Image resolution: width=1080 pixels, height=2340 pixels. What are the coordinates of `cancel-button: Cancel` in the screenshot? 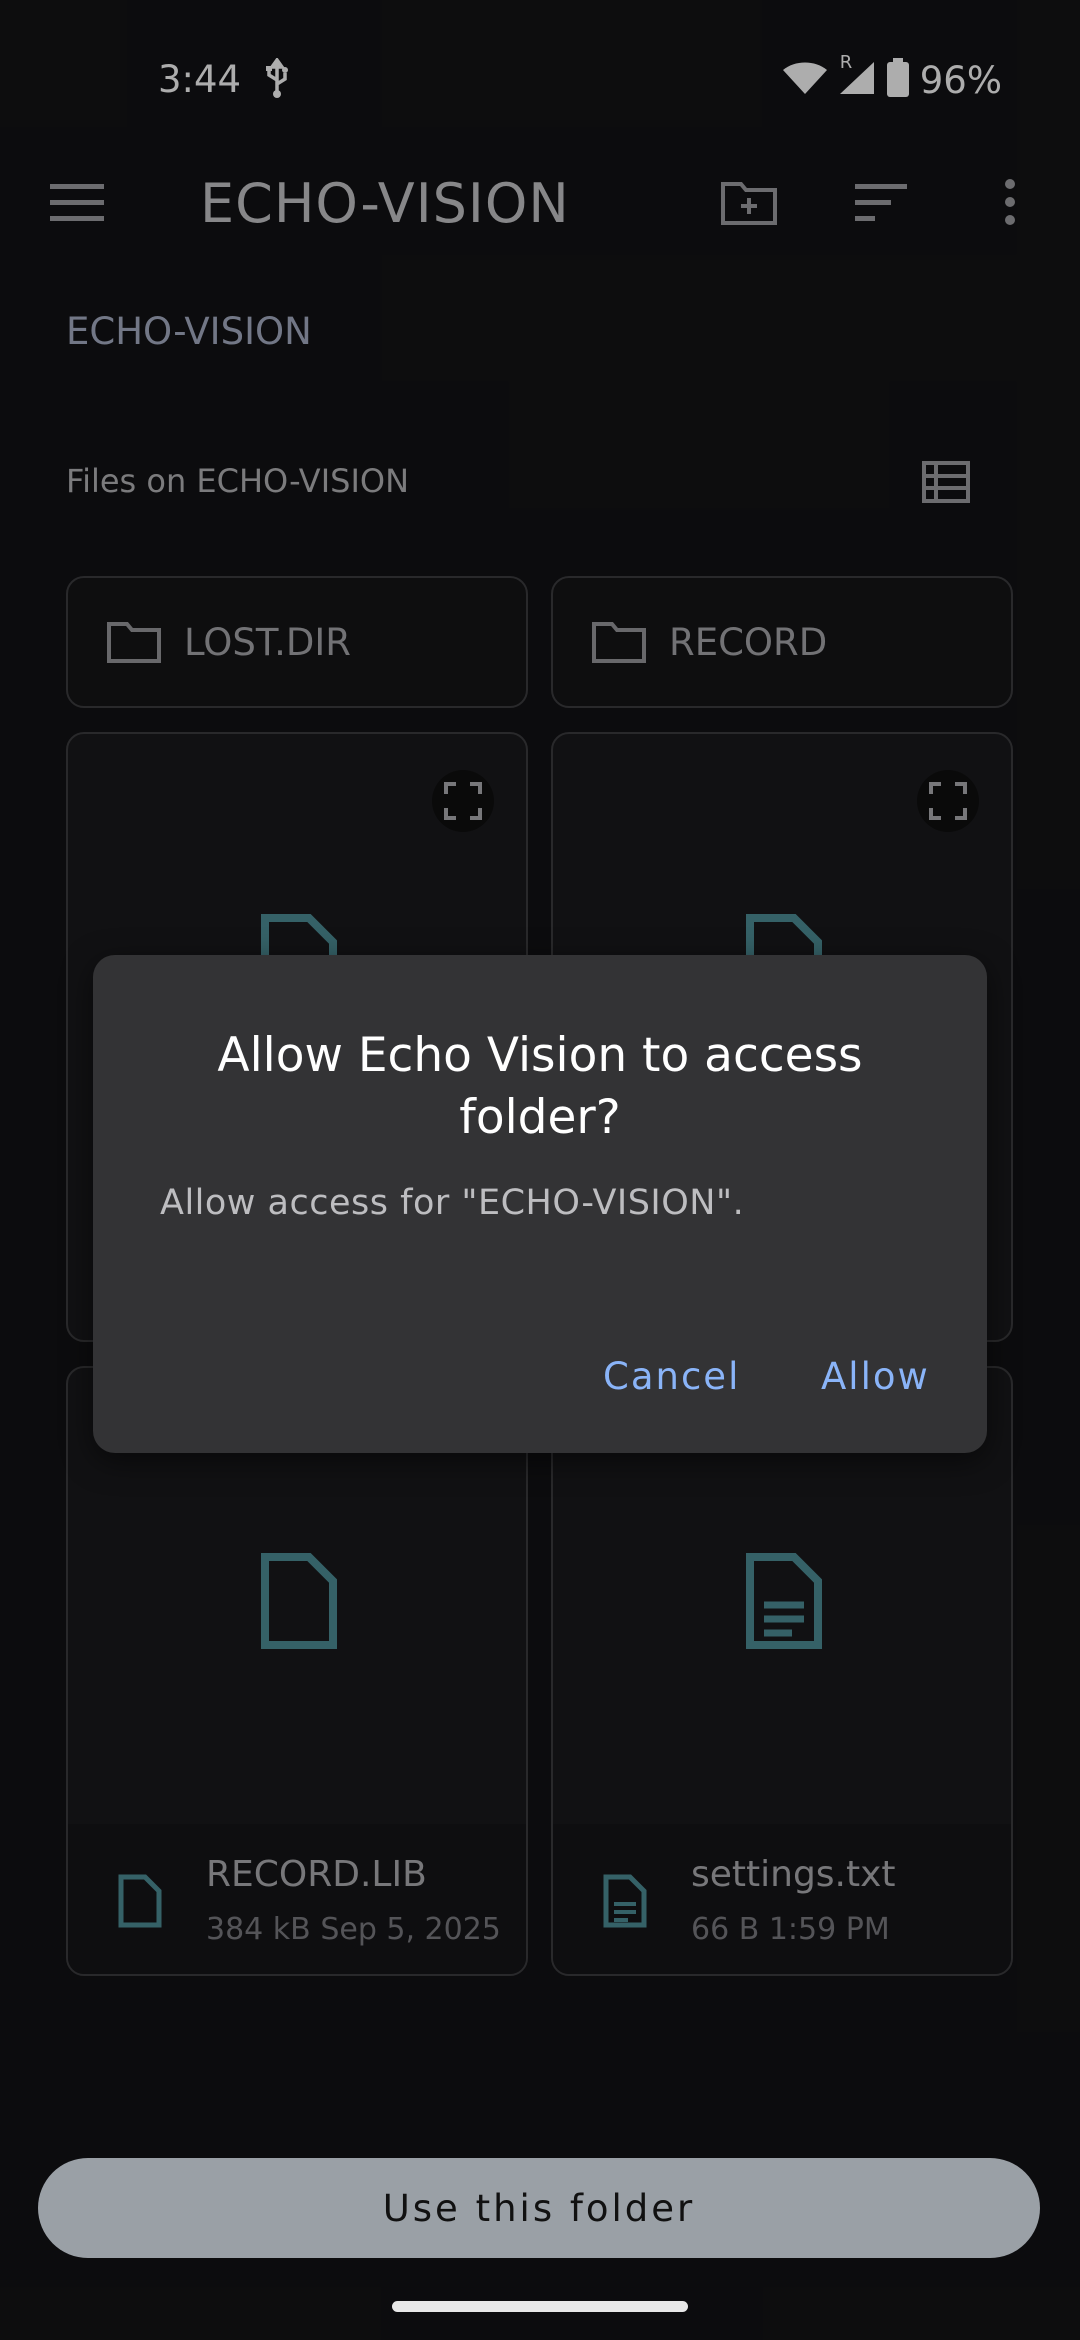 It's located at (671, 1376).